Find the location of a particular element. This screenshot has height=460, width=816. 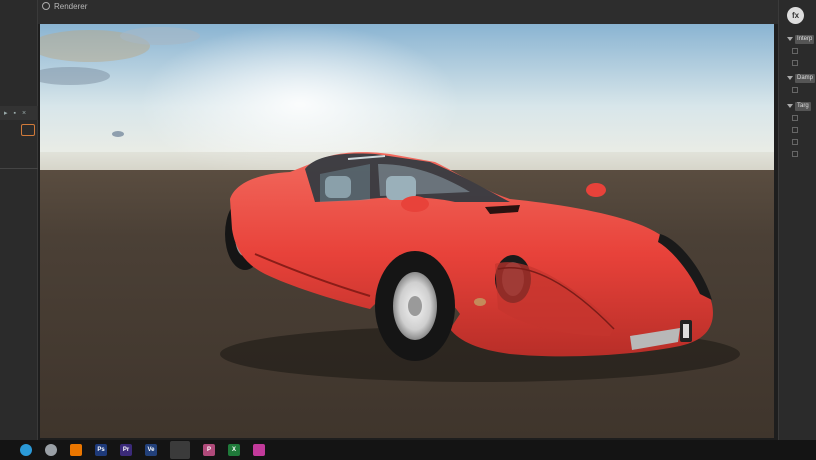

gear-icon is located at coordinates (46, 6).